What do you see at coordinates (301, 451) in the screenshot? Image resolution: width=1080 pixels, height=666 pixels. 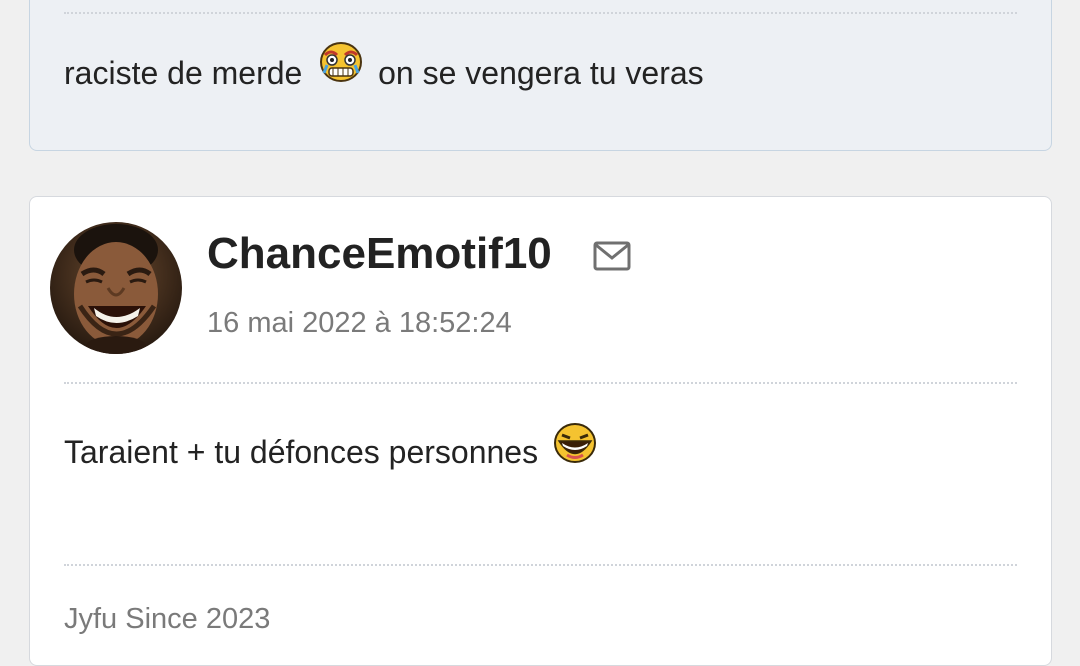 I see `message-text: Taraient + tu défonces personnes` at bounding box center [301, 451].